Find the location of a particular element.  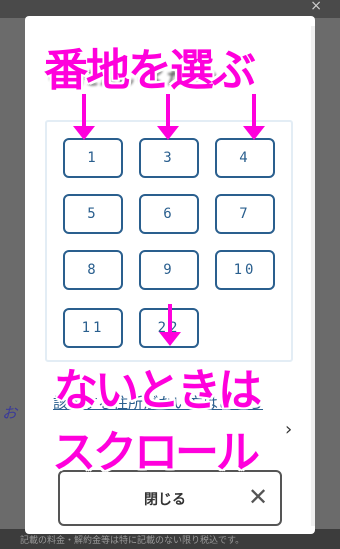

modal-scrollbar is located at coordinates (313, 276).